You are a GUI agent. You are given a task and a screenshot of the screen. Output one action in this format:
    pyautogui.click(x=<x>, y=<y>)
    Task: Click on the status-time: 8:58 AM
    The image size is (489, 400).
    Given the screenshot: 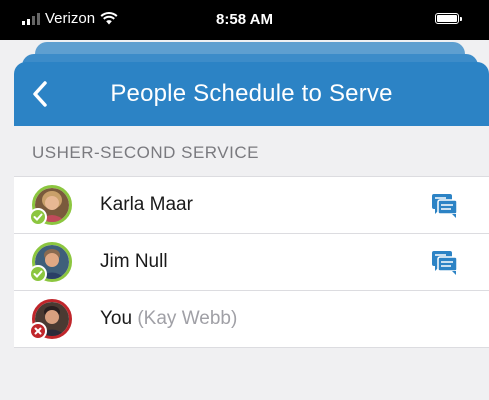 What is the action you would take?
    pyautogui.click(x=244, y=19)
    